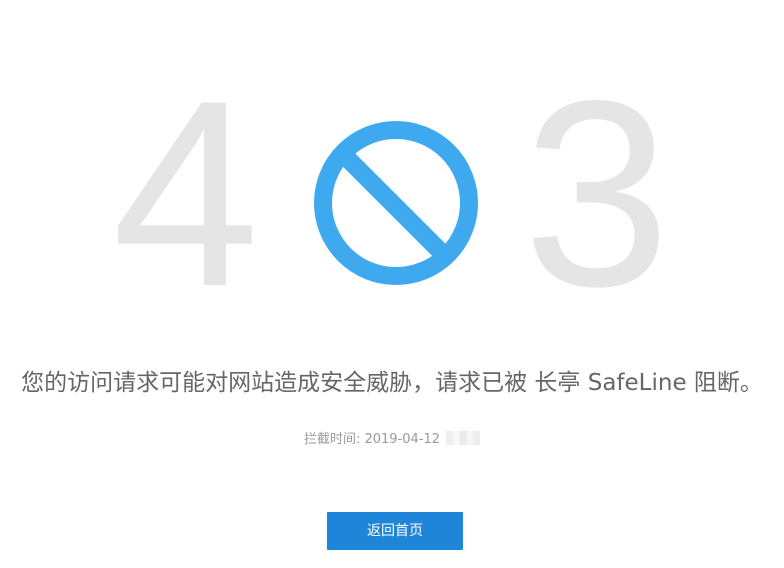  I want to click on block-time-label: 拦截时间: 2019-04-12, so click(372, 439).